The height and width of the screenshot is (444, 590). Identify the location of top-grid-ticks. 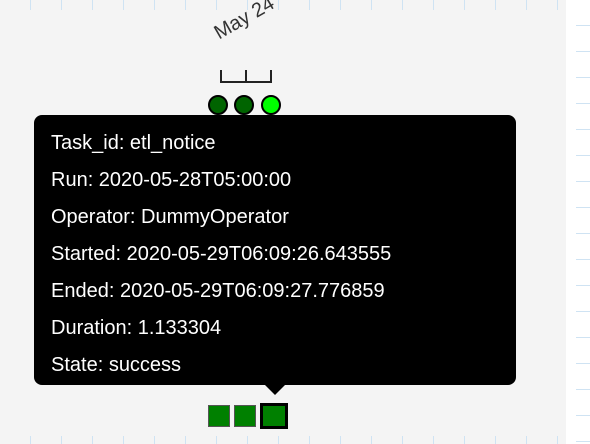
(295, 5).